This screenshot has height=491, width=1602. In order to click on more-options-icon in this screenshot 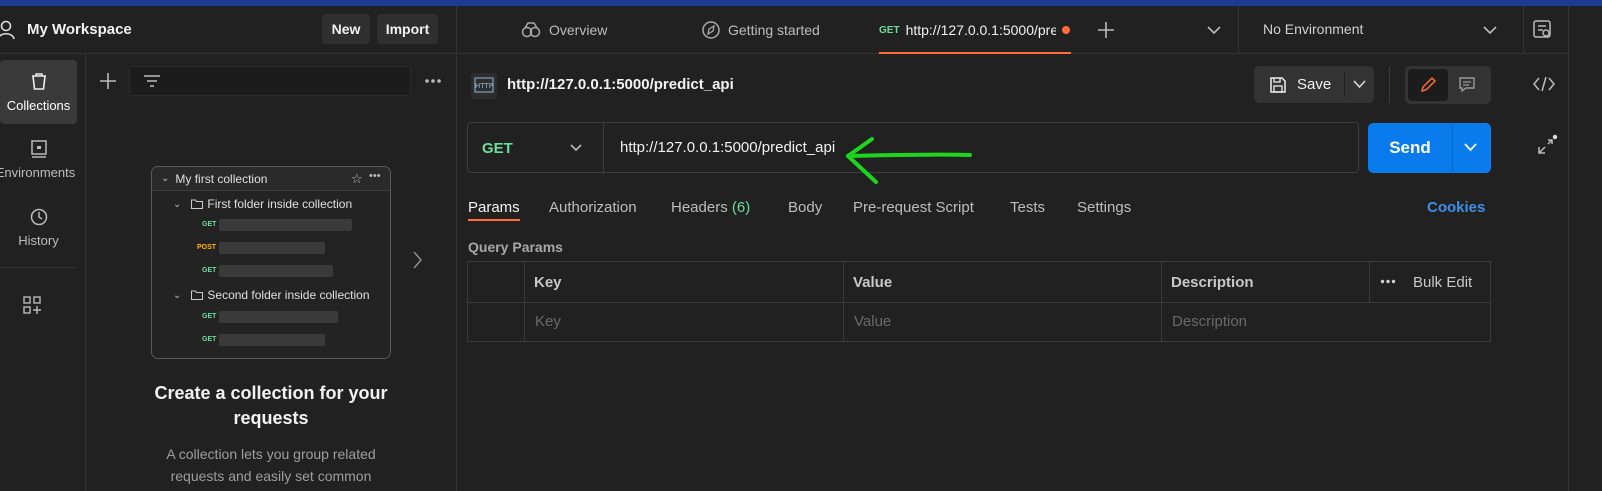, I will do `click(433, 81)`.